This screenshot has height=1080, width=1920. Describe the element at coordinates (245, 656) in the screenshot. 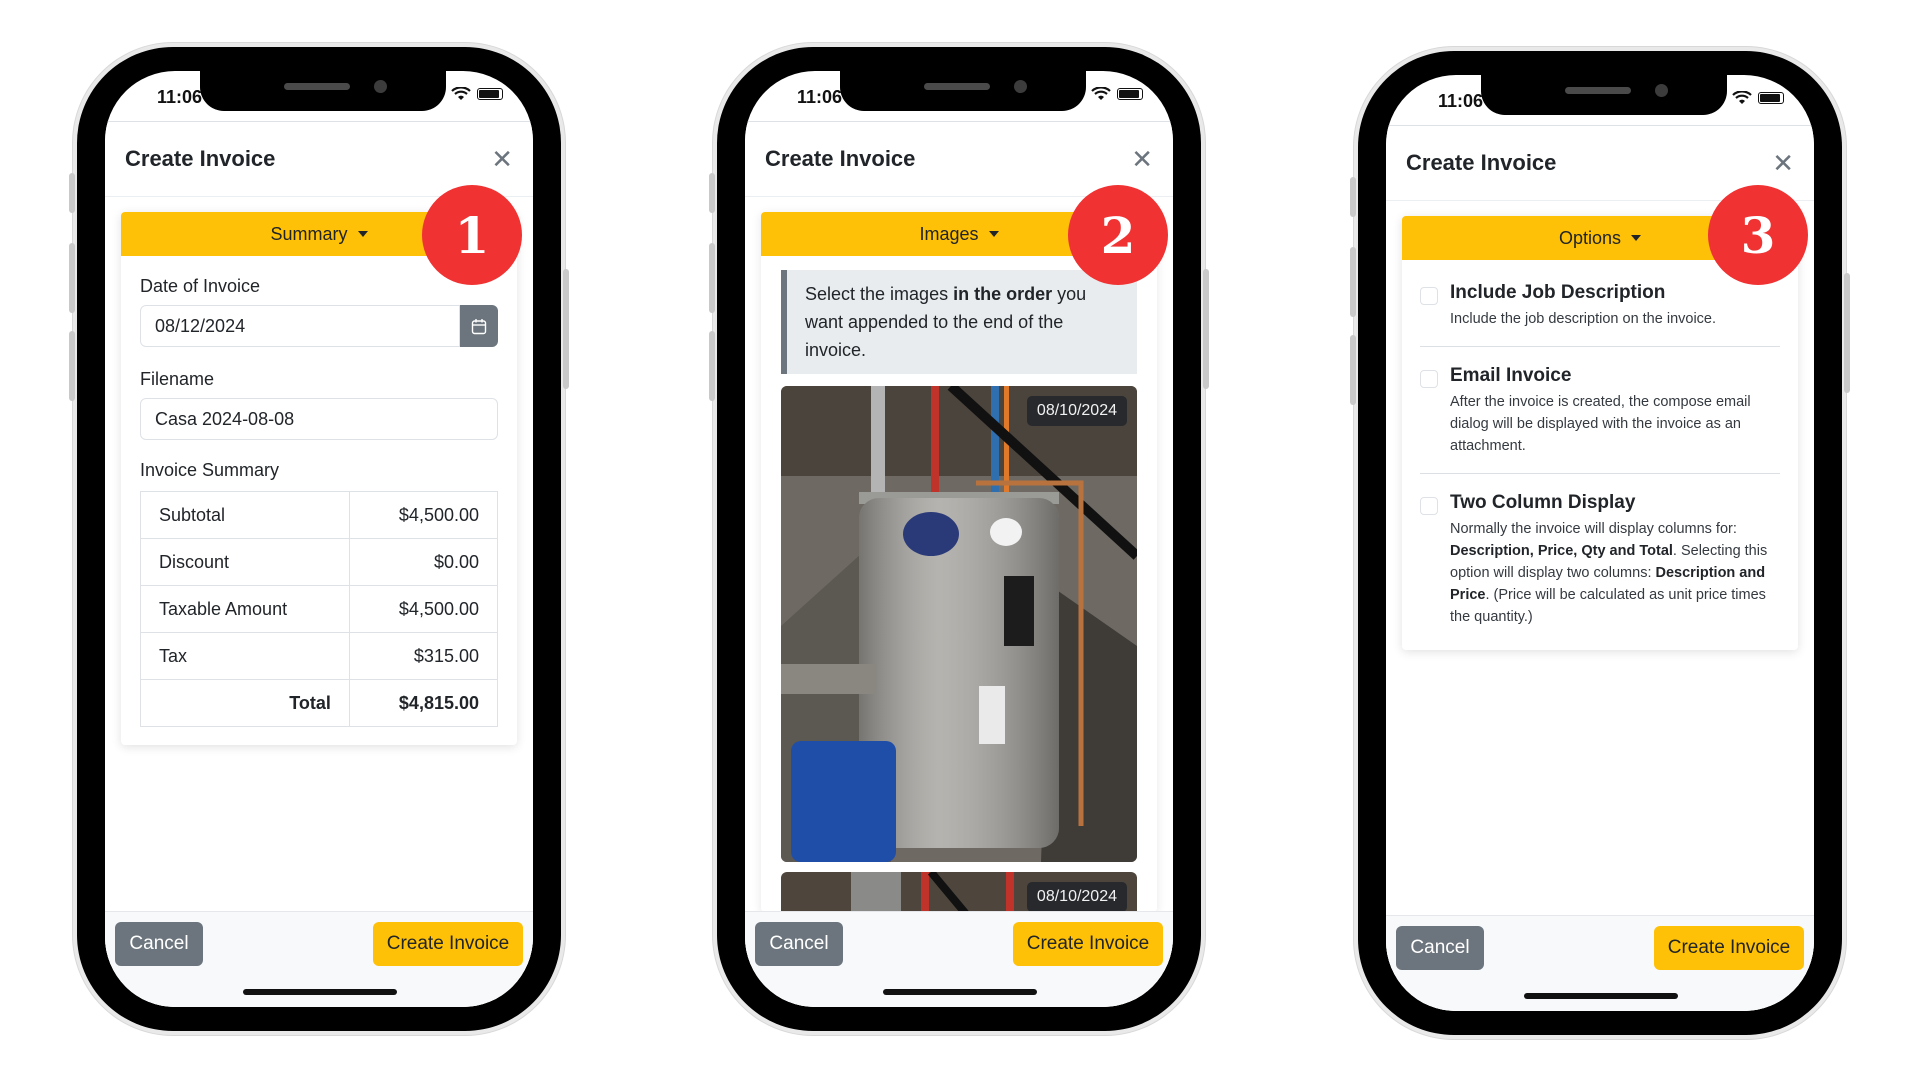

I see `row-label: Tax` at that location.